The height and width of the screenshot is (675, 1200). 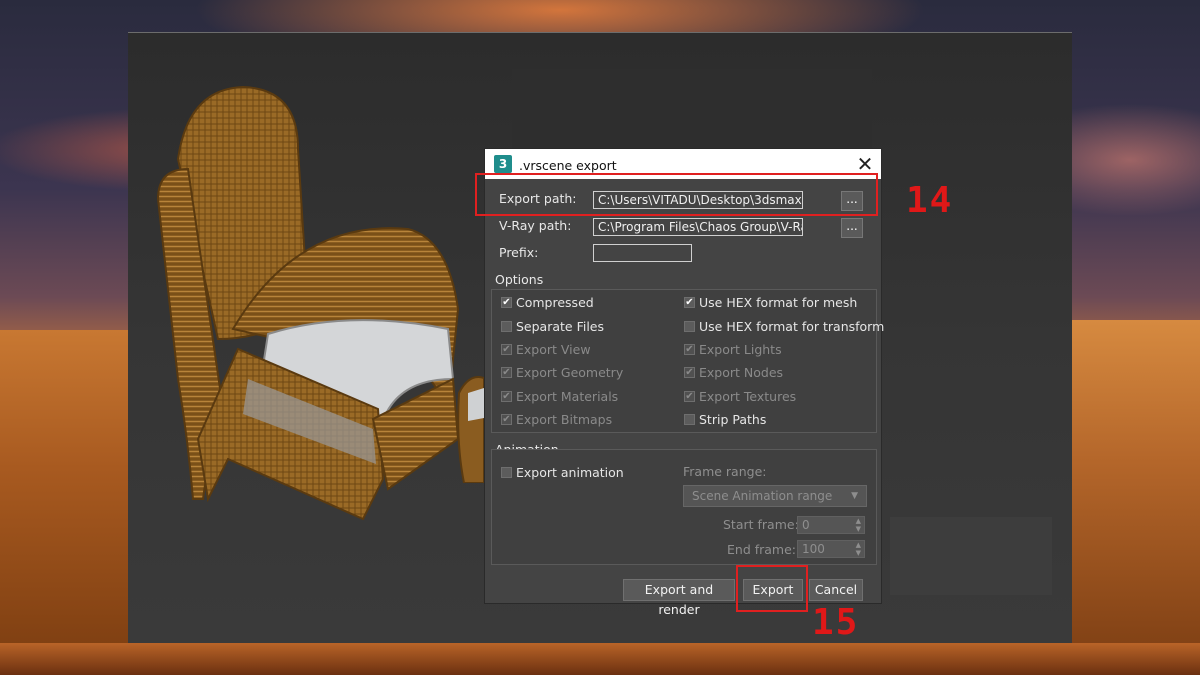 What do you see at coordinates (762, 549) in the screenshot?
I see `end-frame-label: End frame:` at bounding box center [762, 549].